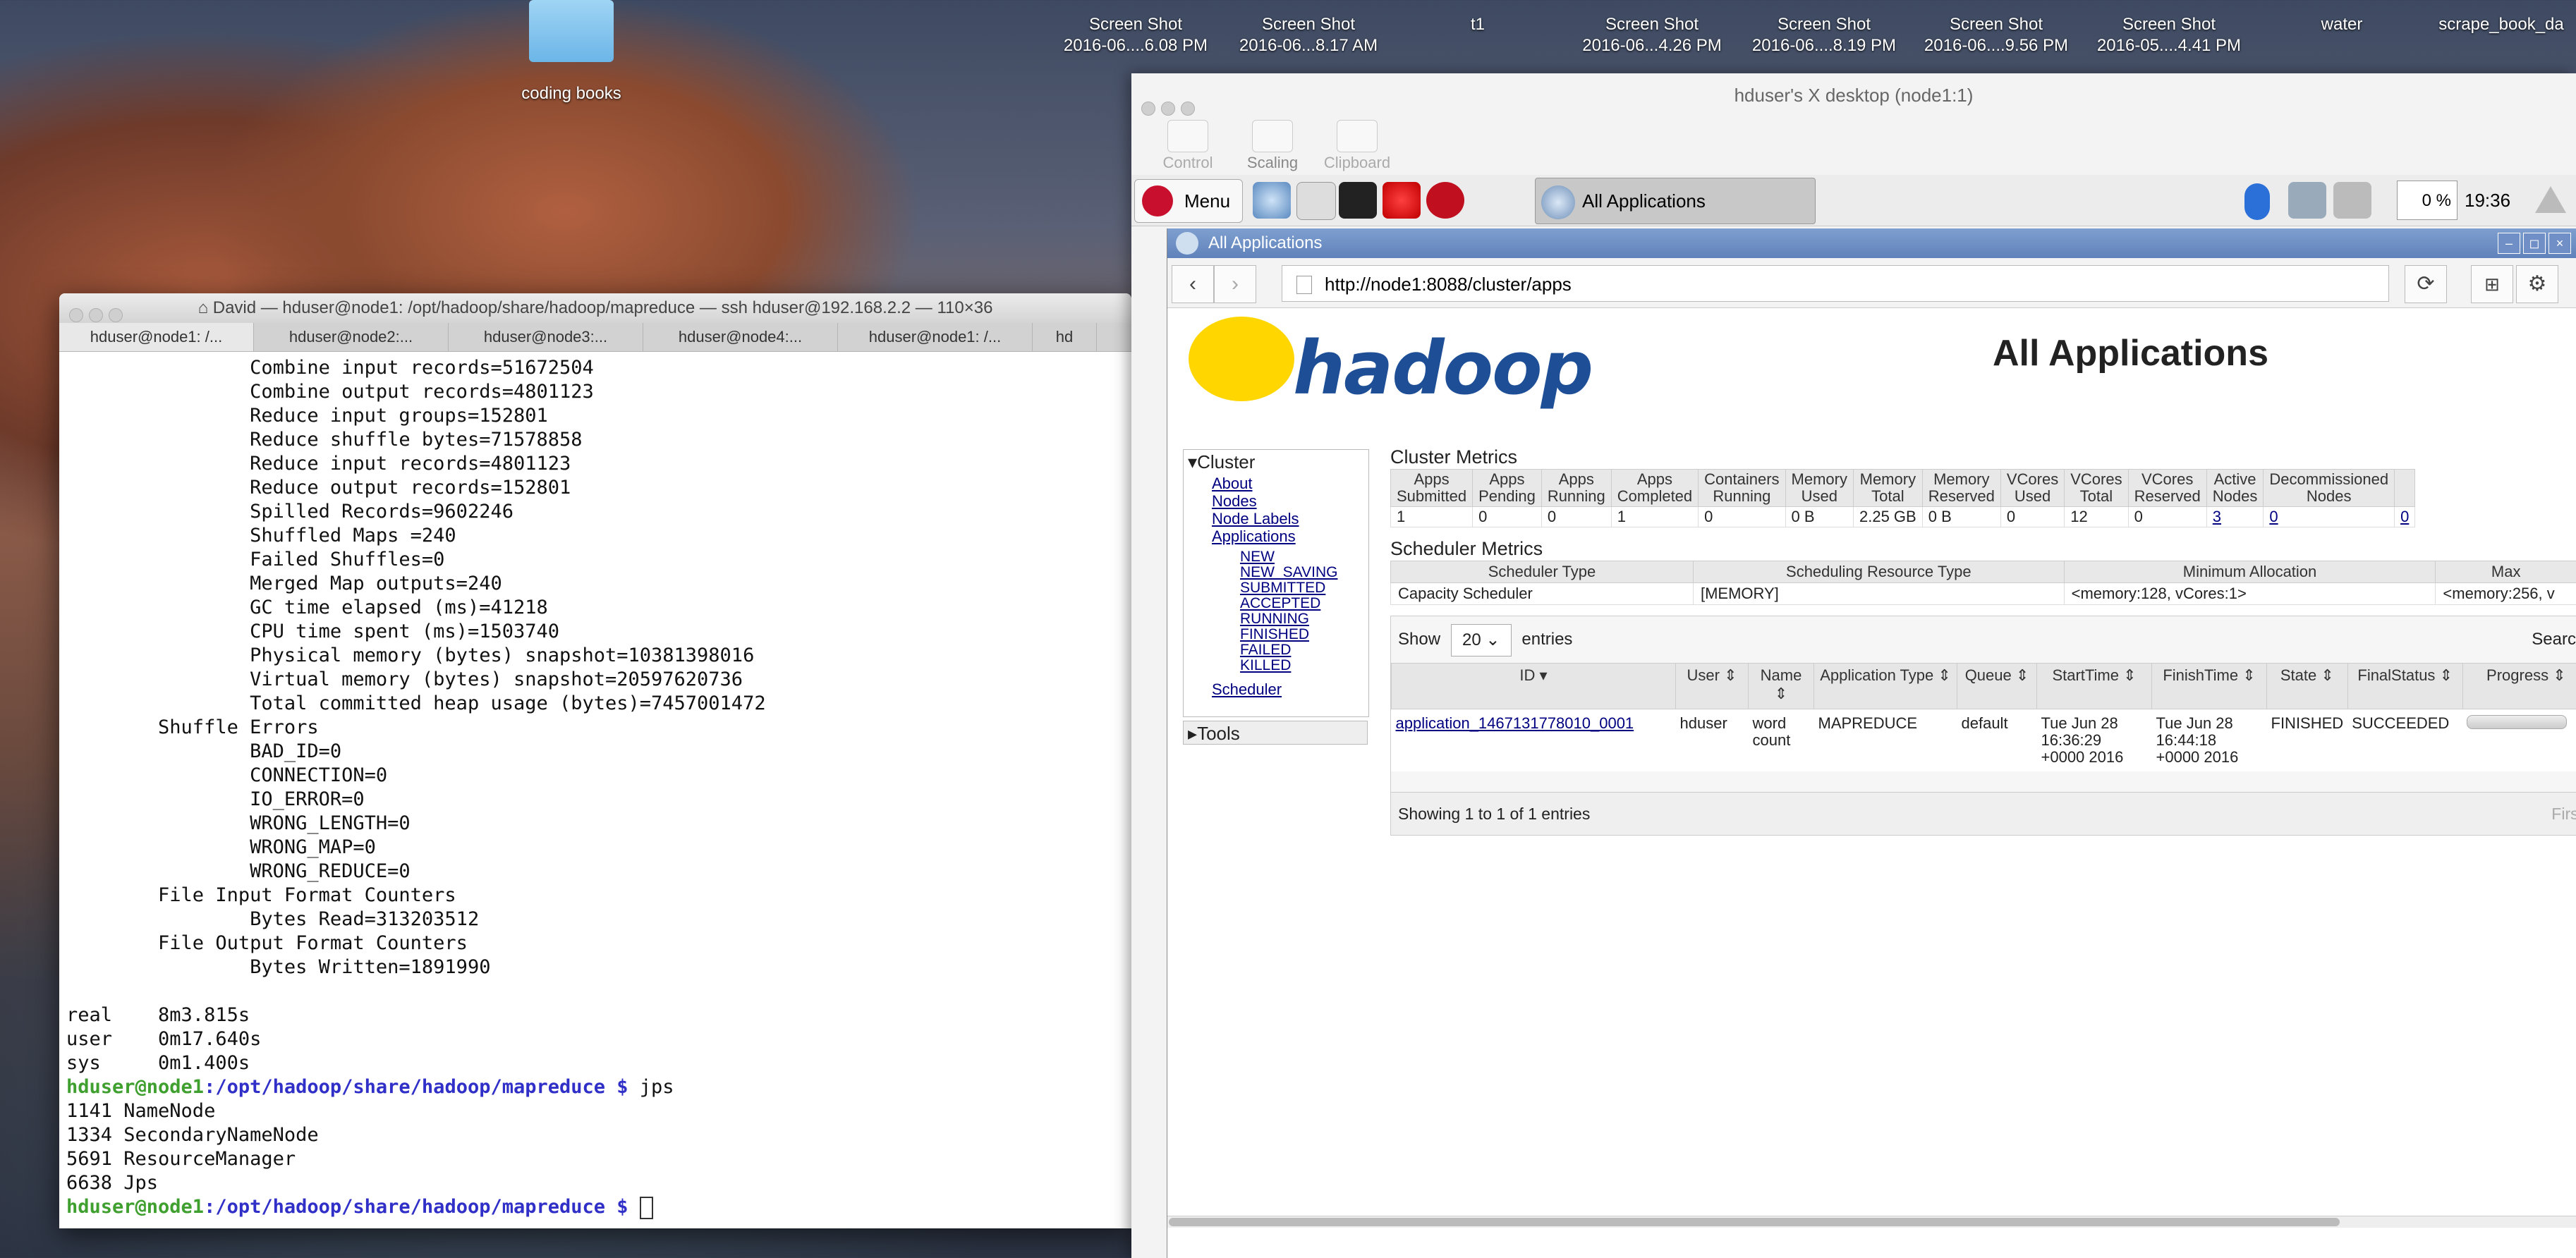 The height and width of the screenshot is (1258, 2576). I want to click on desktop-item: water, so click(2341, 24).